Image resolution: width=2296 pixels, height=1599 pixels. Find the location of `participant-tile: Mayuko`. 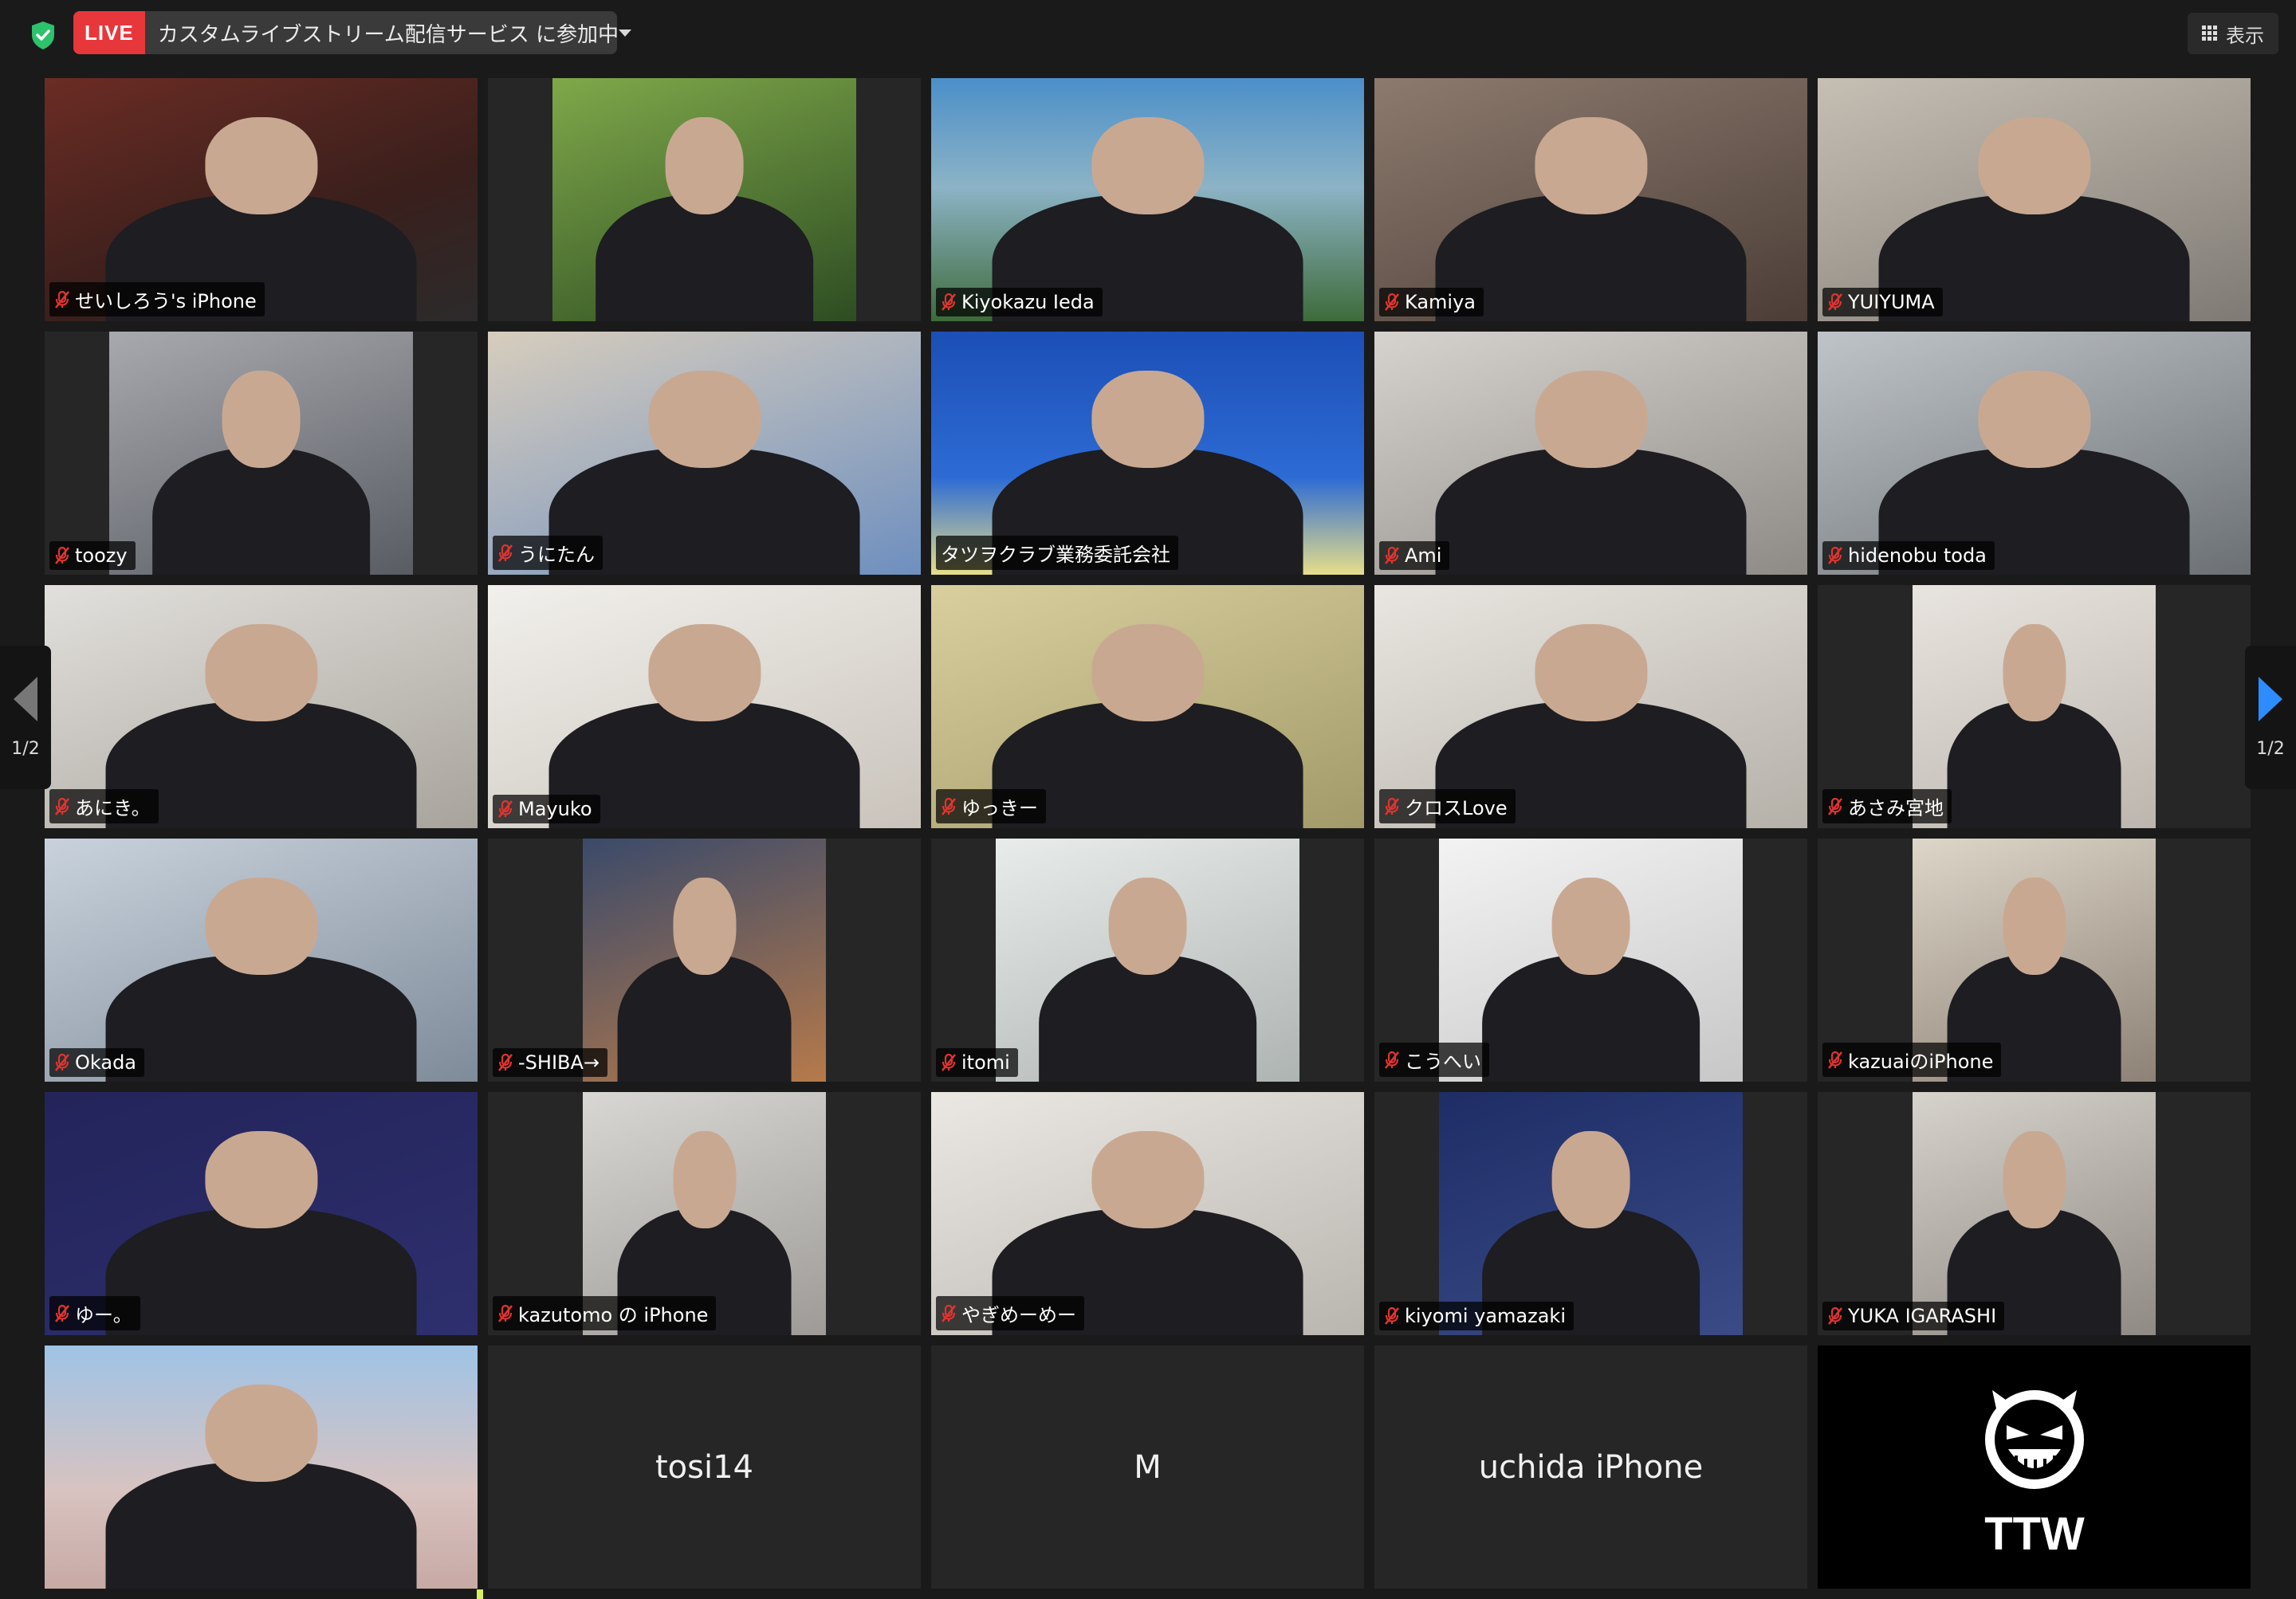

participant-tile: Mayuko is located at coordinates (704, 706).